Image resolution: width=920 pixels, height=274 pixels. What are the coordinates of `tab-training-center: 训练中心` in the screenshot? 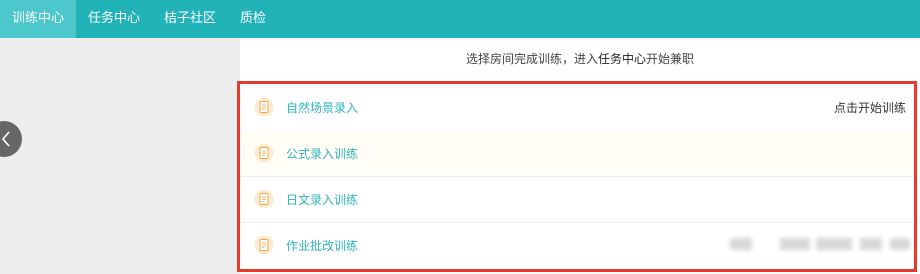 It's located at (38, 19).